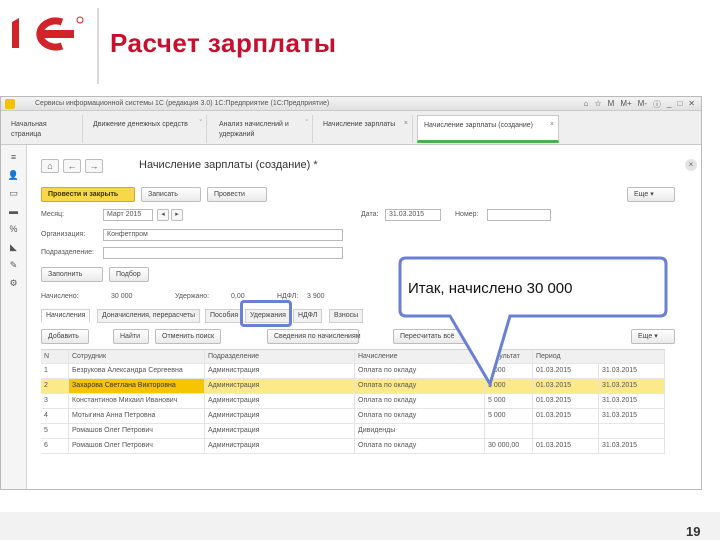 The height and width of the screenshot is (540, 720). I want to click on table-cell: 1, so click(55, 371).